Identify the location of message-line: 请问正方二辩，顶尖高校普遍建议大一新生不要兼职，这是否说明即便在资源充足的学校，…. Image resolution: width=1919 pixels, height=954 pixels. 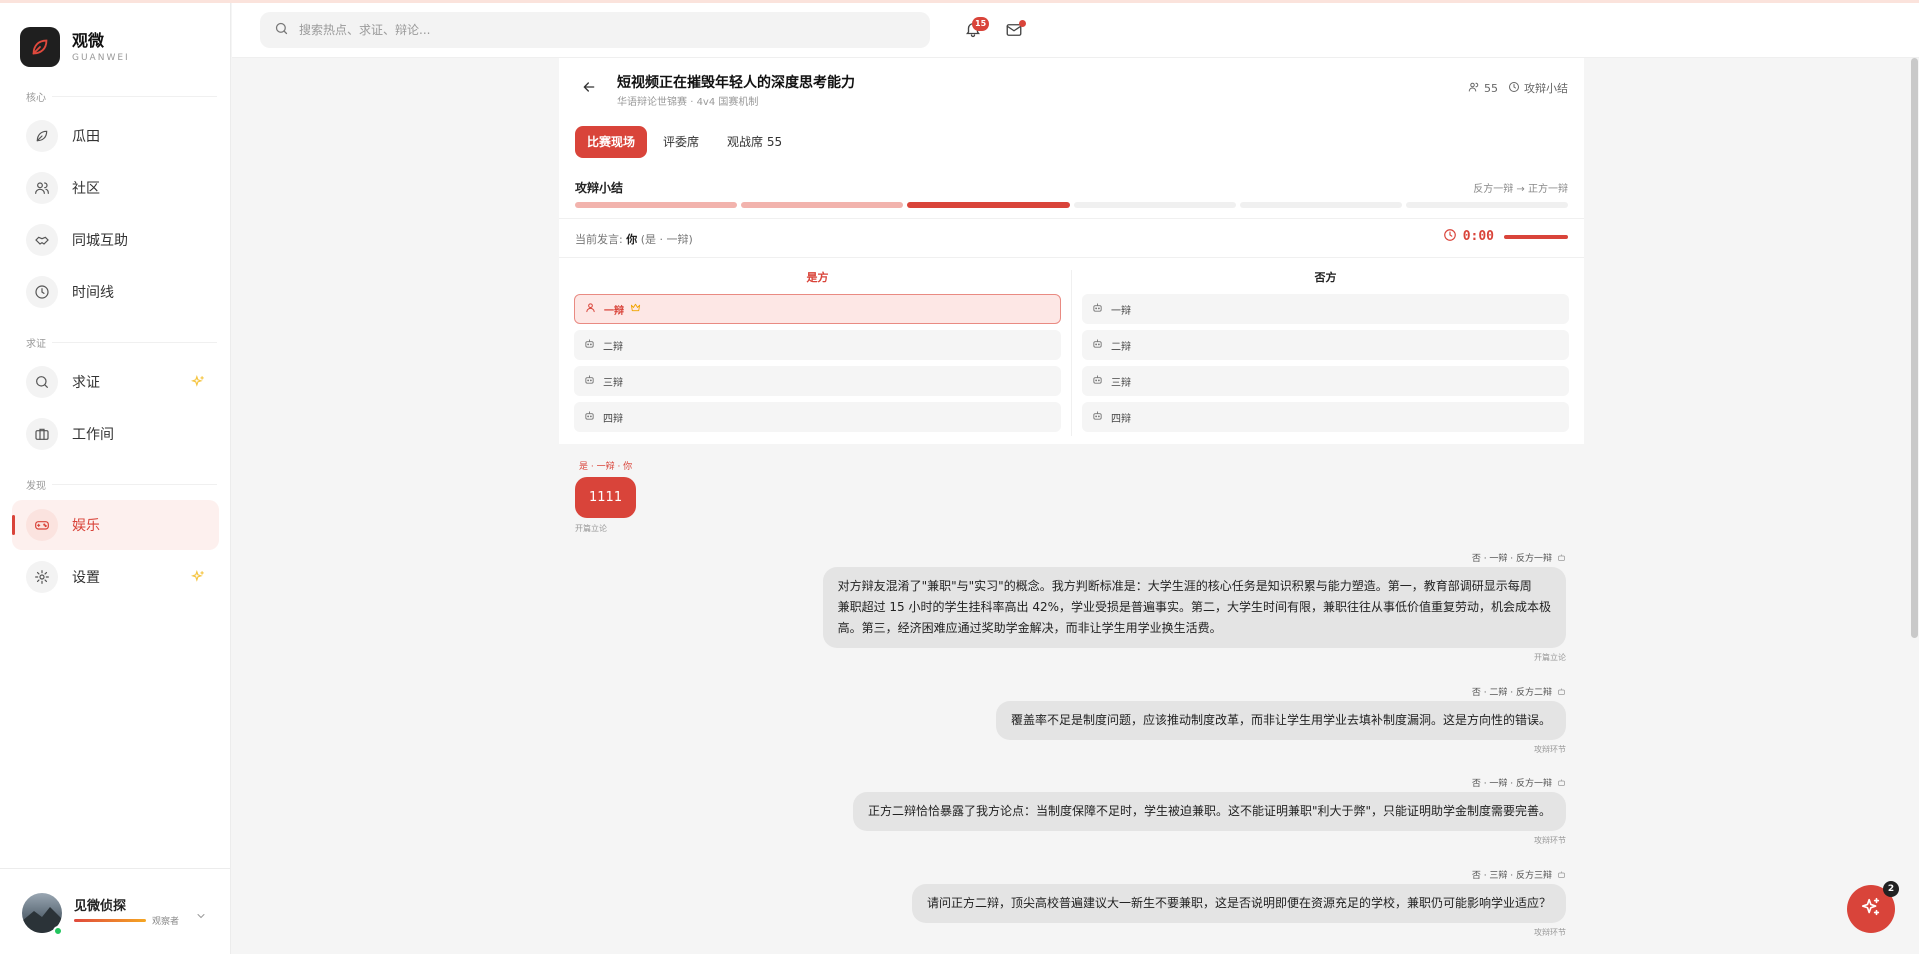
(1238, 903).